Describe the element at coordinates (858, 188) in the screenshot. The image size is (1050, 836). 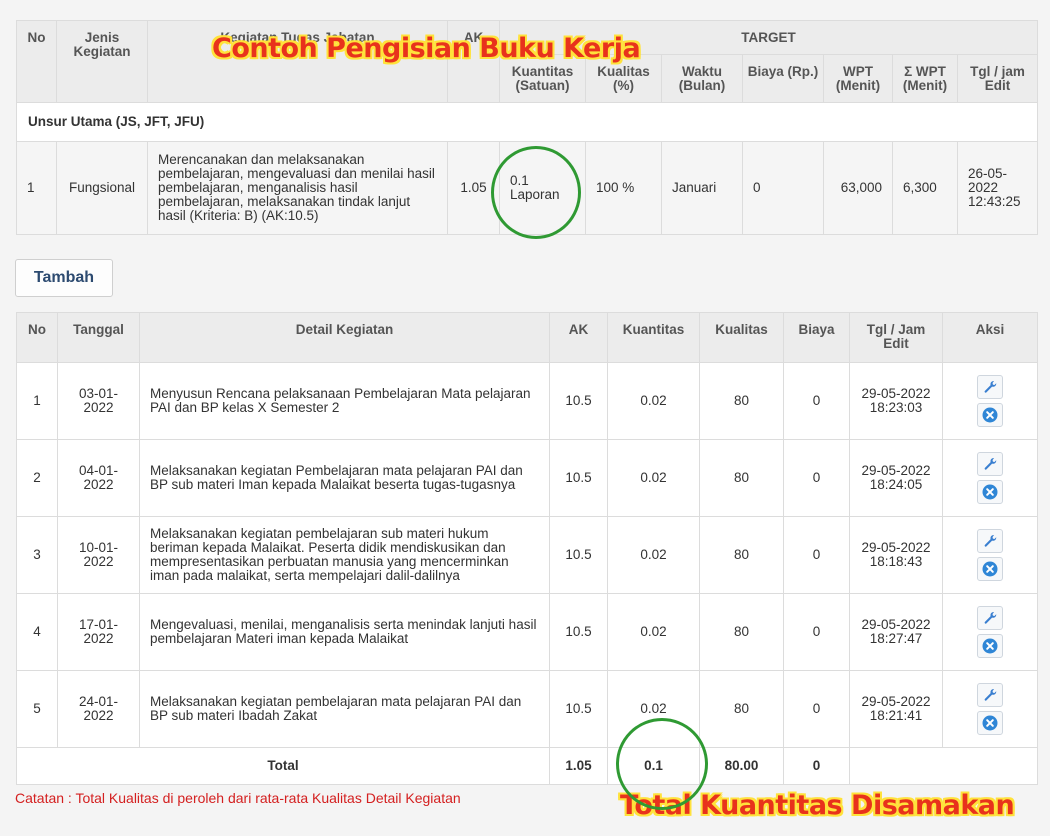
I see `target-wpt: 63,000` at that location.